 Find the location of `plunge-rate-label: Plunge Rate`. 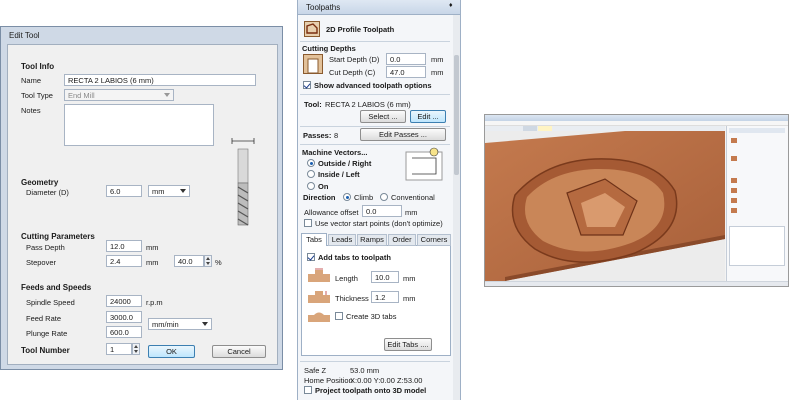

plunge-rate-label: Plunge Rate is located at coordinates (47, 333).